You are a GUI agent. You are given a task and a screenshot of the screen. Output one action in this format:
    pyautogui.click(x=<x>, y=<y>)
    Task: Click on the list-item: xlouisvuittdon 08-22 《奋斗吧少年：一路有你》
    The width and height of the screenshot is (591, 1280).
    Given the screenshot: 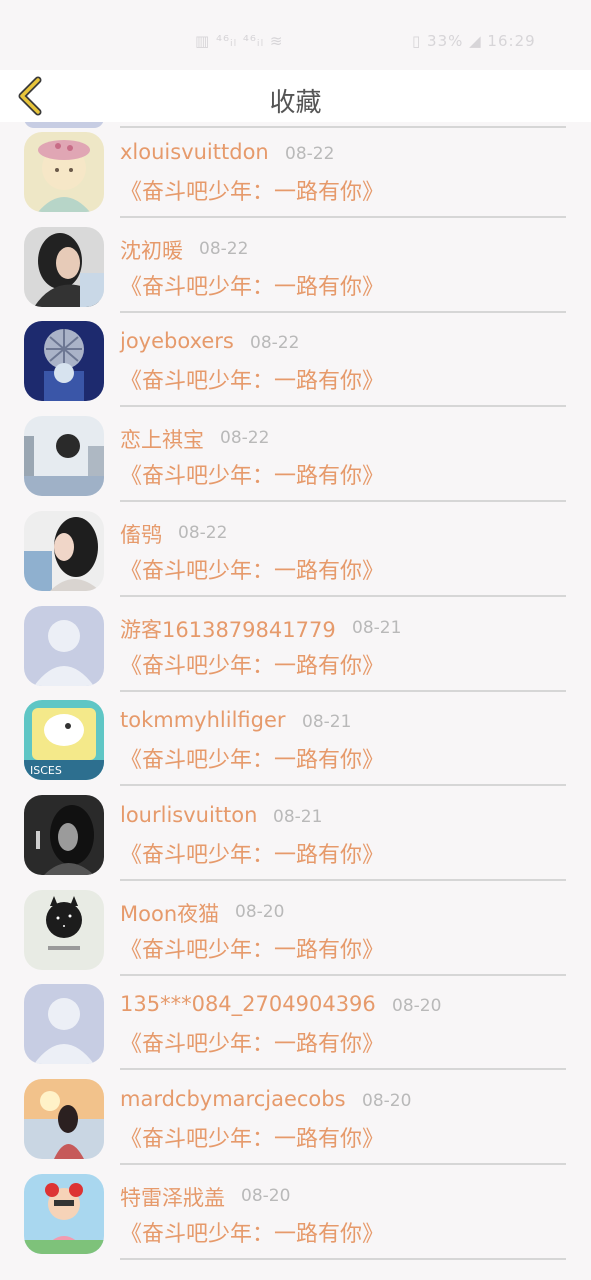 What is the action you would take?
    pyautogui.click(x=295, y=170)
    